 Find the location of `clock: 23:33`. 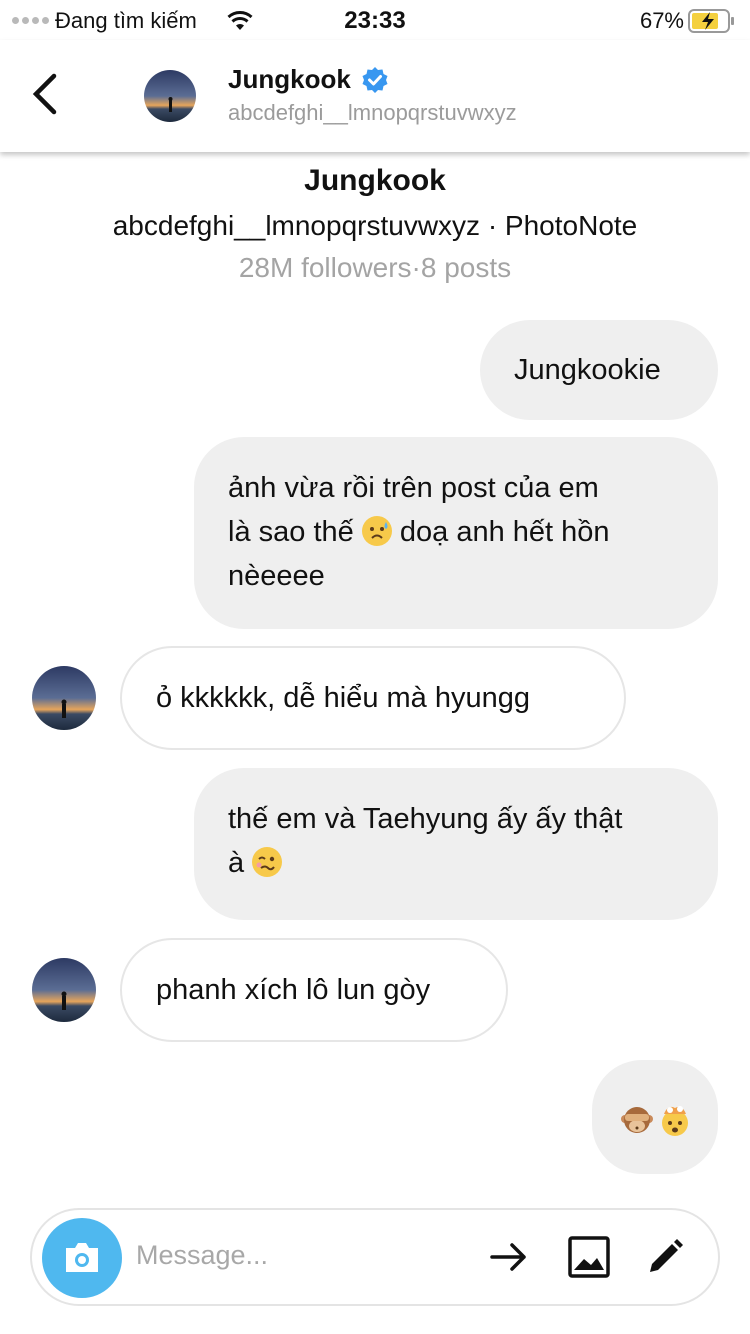

clock: 23:33 is located at coordinates (375, 20).